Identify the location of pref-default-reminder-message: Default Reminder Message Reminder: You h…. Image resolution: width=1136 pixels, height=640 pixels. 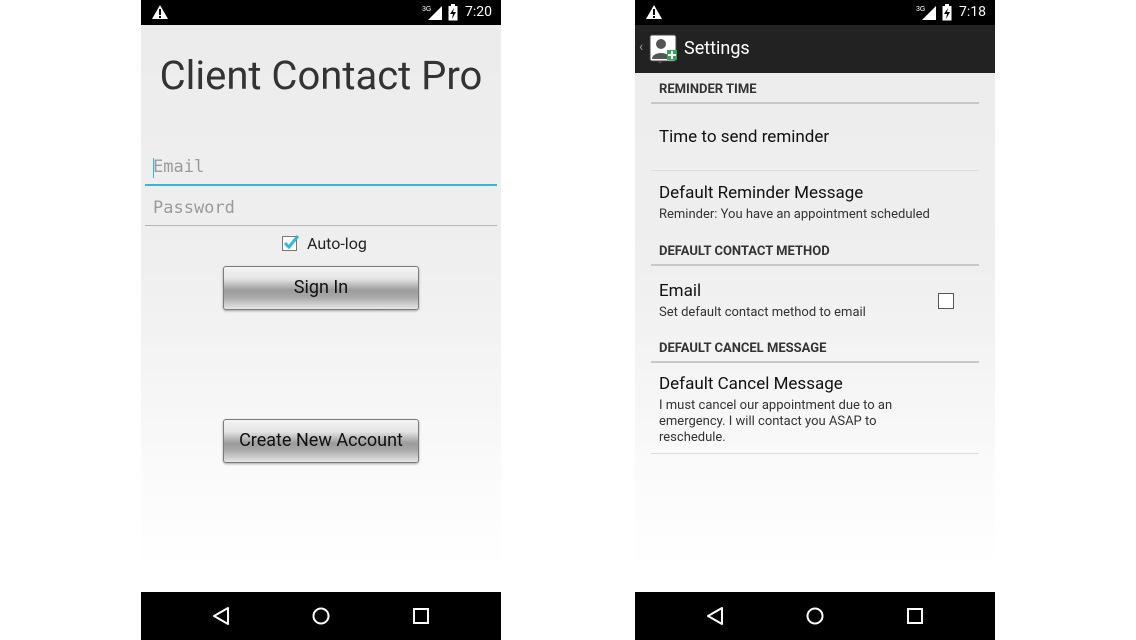
(815, 210).